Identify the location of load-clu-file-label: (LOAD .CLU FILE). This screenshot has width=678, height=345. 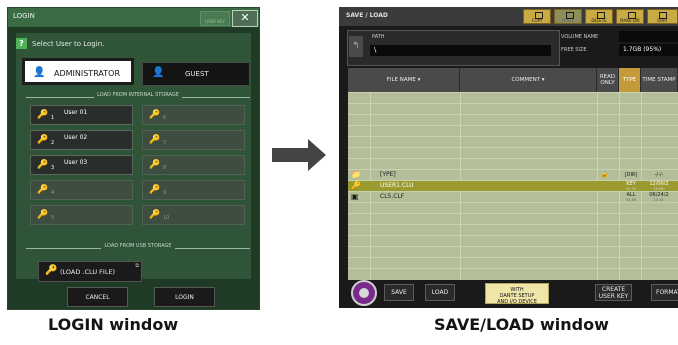
(88, 272).